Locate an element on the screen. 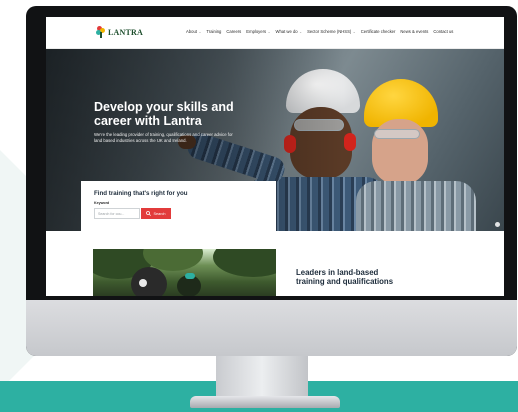 The width and height of the screenshot is (518, 412). nav-item-label: Careers is located at coordinates (234, 31).